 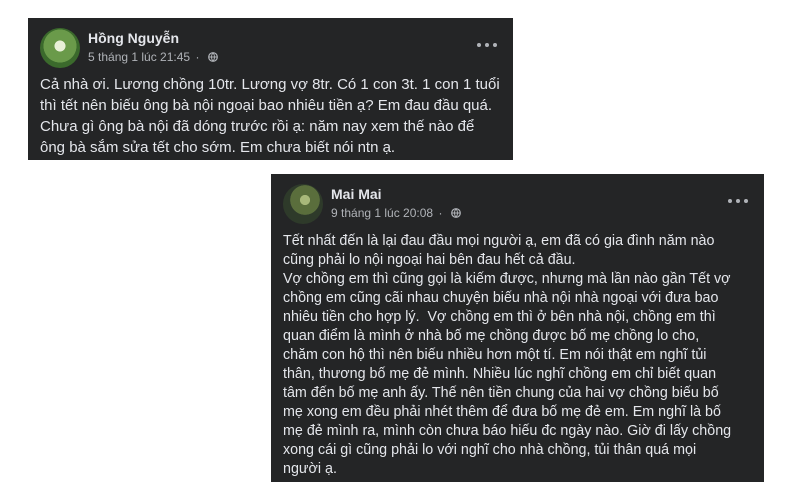 I want to click on author-name: Hồng Nguyễn, so click(x=133, y=38).